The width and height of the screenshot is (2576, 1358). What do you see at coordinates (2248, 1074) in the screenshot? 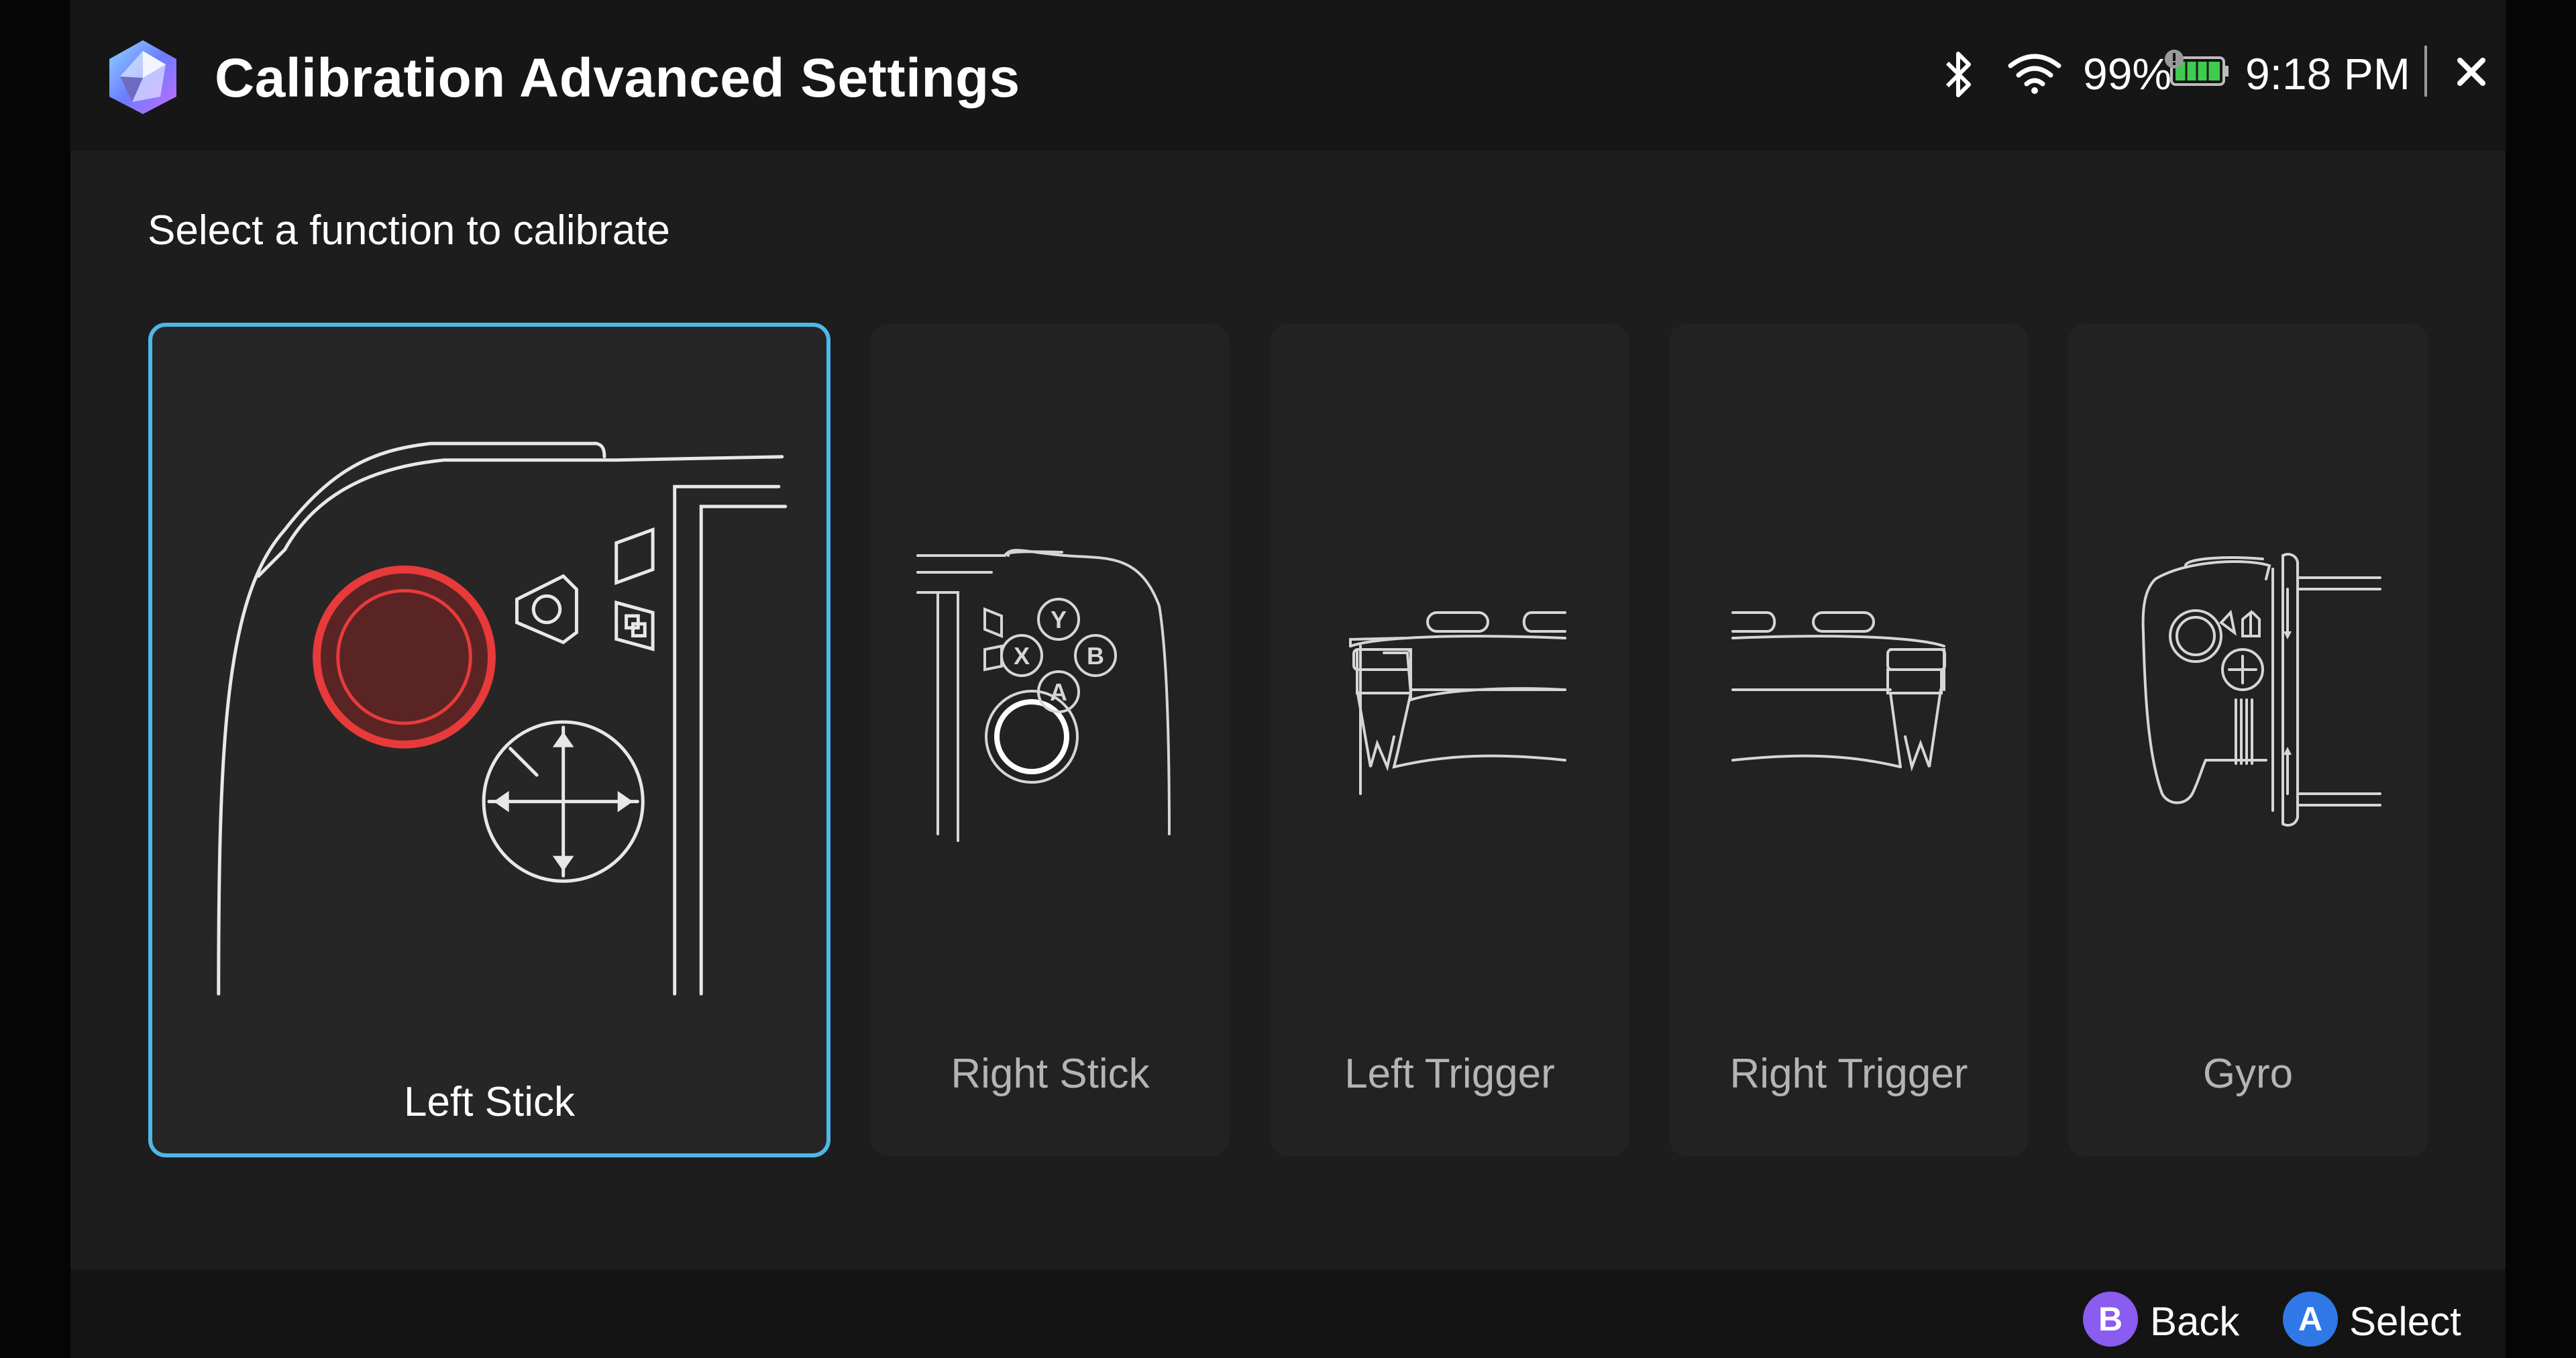
I see `card-label: Gyro` at bounding box center [2248, 1074].